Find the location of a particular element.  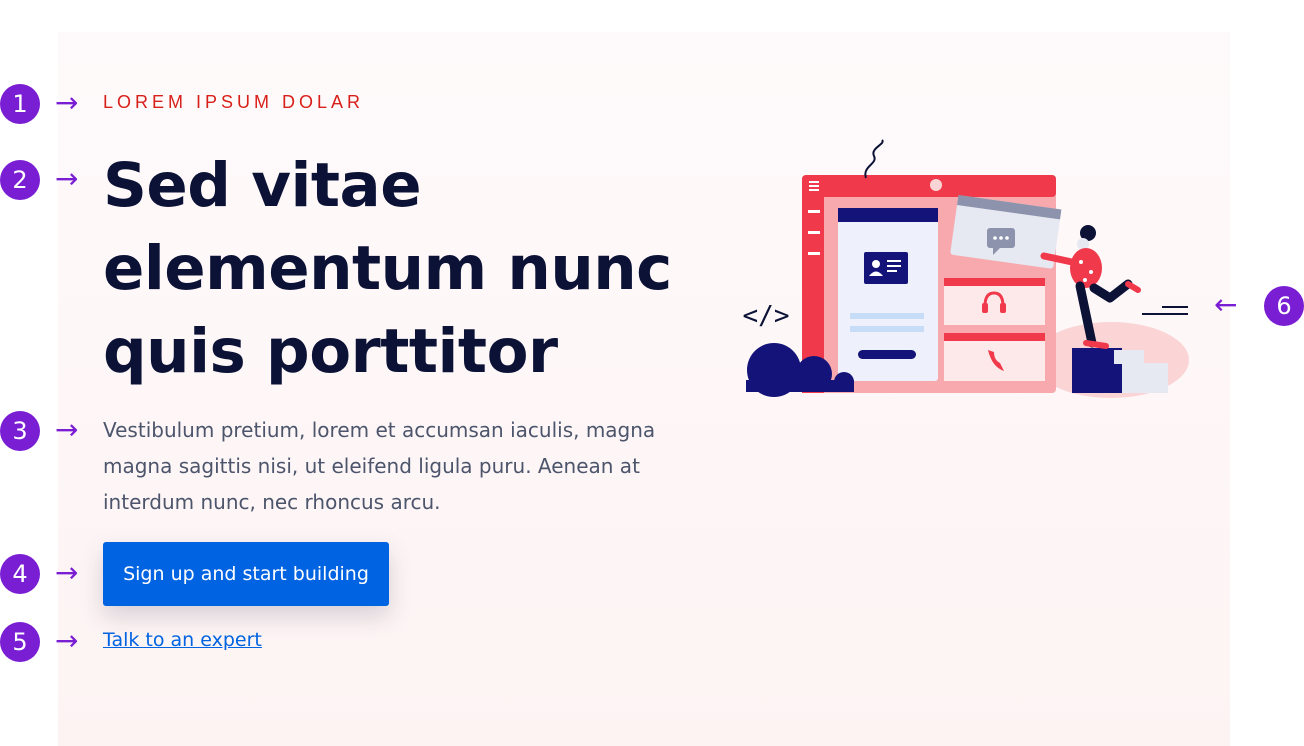

annotation-arrow-3: → is located at coordinates (67, 429).